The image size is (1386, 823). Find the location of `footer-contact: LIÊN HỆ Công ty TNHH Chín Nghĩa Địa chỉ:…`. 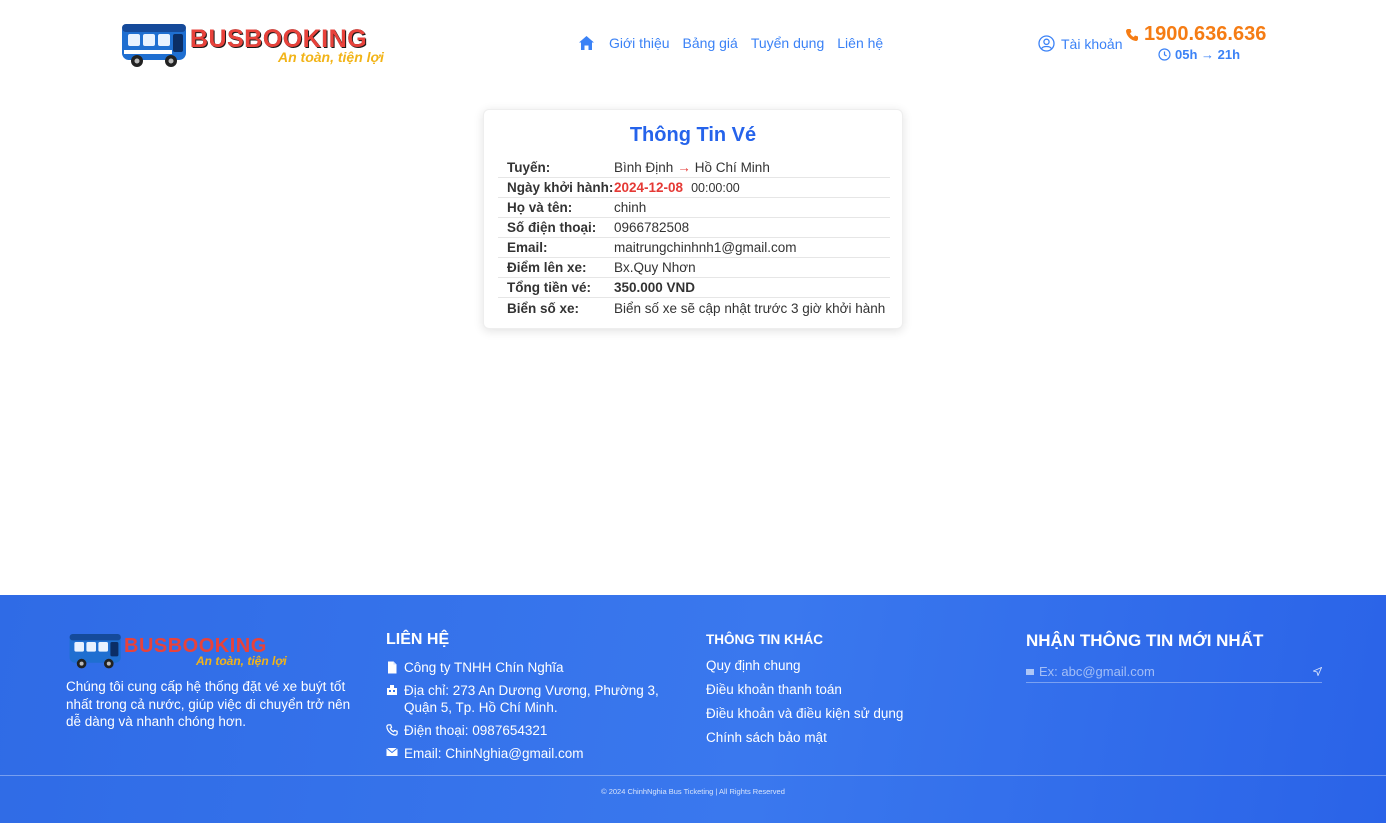

footer-contact: LIÊN HỆ Công ty TNHH Chín Nghĩa Địa chỉ:… is located at coordinates (536, 699).